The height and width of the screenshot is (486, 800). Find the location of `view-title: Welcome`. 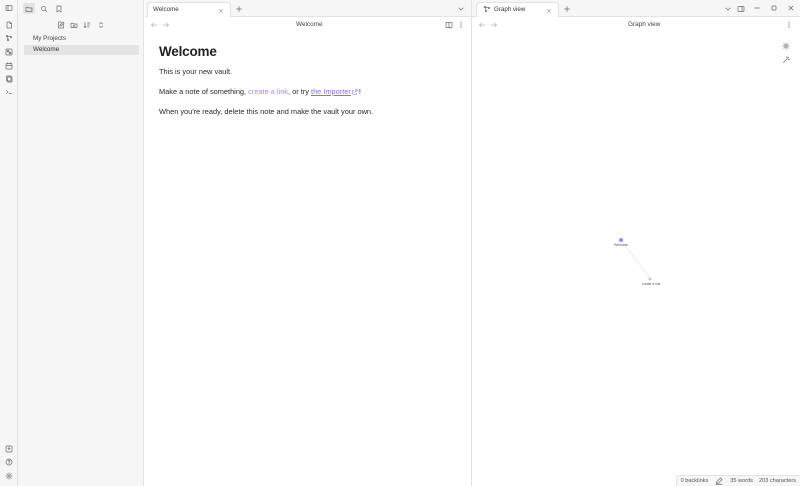

view-title: Welcome is located at coordinates (309, 24).